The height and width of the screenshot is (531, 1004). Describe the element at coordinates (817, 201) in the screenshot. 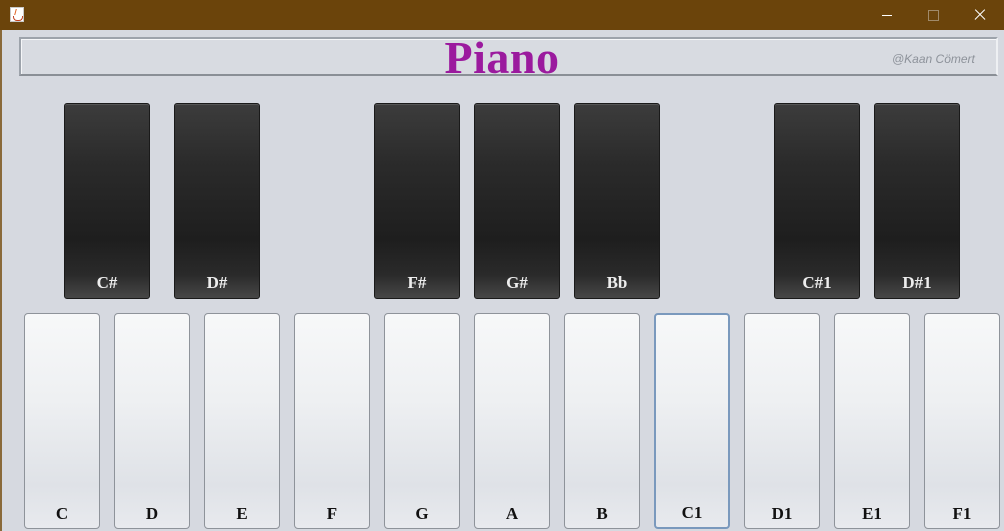

I see `black-key-c-sharp-1: C#1` at that location.